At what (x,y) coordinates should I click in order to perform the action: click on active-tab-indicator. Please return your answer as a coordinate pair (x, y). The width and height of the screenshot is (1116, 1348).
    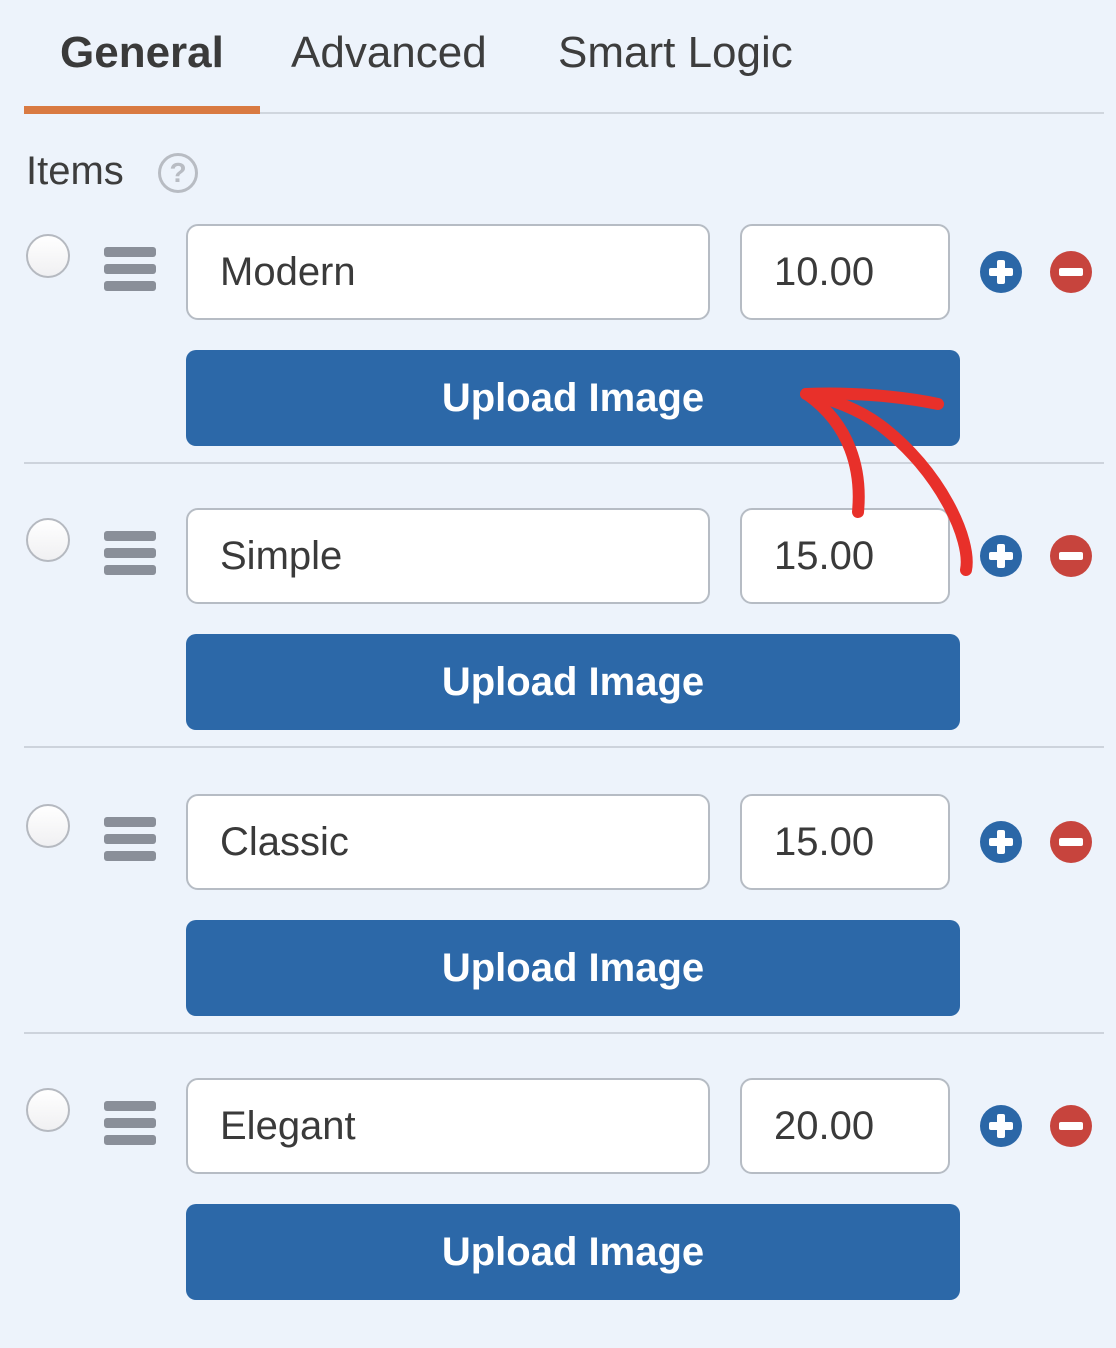
    Looking at the image, I should click on (142, 110).